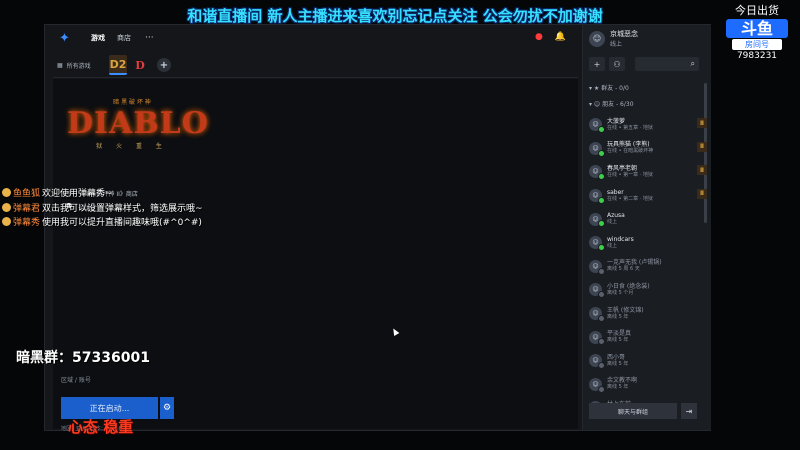  What do you see at coordinates (132, 102) in the screenshot?
I see `logo-top-text: 暗 黑 破 坏 神` at bounding box center [132, 102].